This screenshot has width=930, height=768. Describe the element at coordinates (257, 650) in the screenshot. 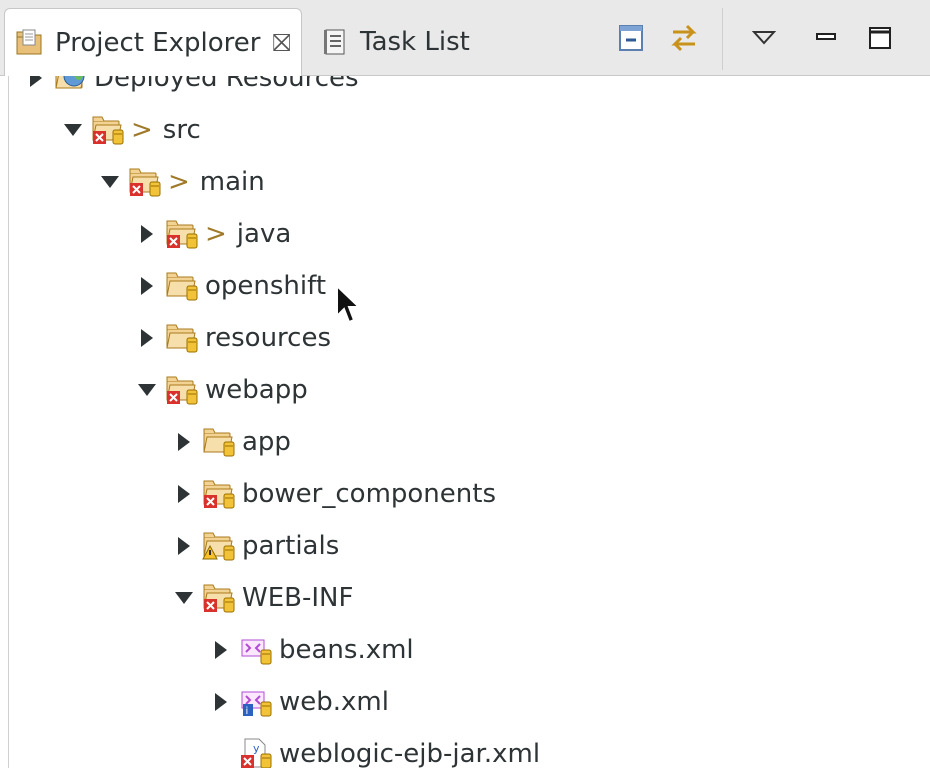

I see `xml-file-icon` at that location.